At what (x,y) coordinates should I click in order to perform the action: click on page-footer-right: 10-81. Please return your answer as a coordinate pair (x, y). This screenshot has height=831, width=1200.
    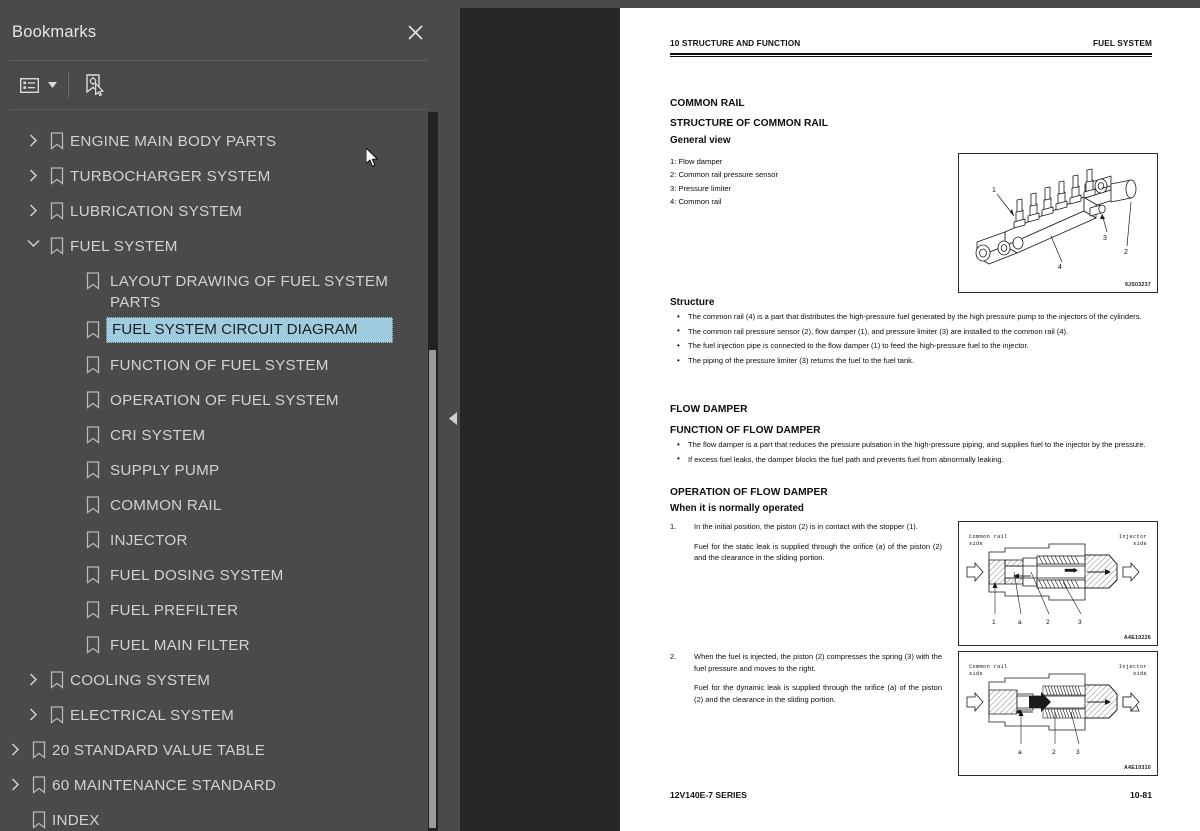
    Looking at the image, I should click on (1141, 795).